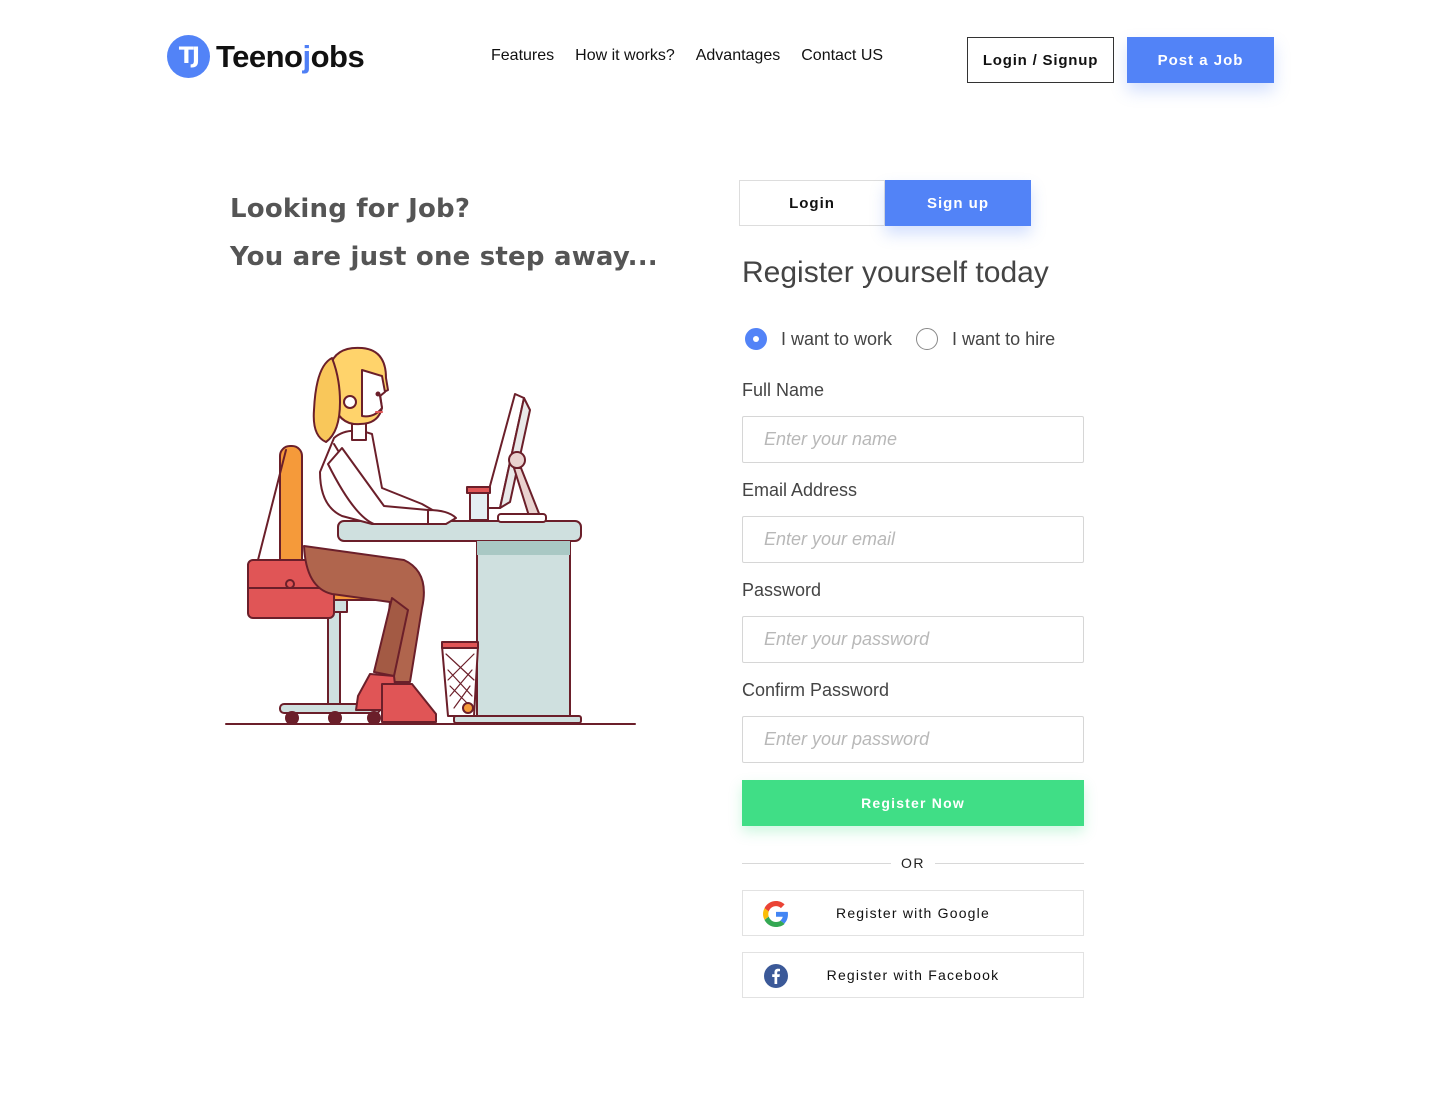 The image size is (1440, 1100). I want to click on role-radio-group: I want to work I want to hire, so click(900, 339).